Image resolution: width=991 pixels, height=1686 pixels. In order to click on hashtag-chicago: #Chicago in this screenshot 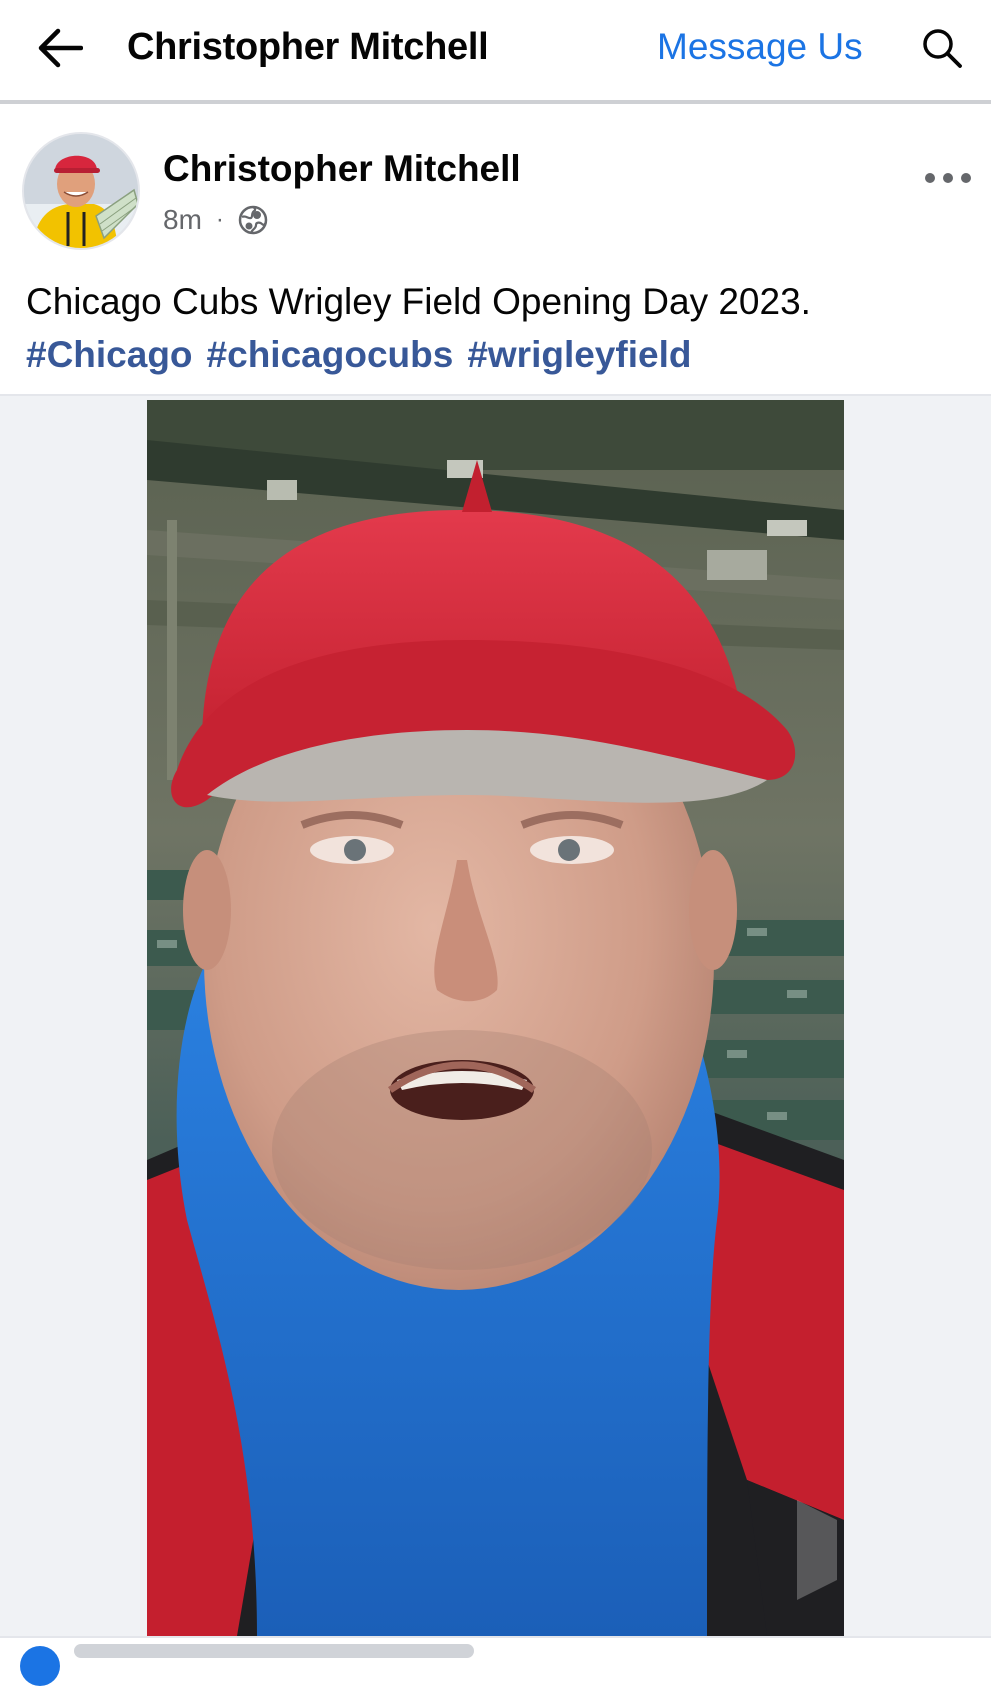, I will do `click(109, 354)`.